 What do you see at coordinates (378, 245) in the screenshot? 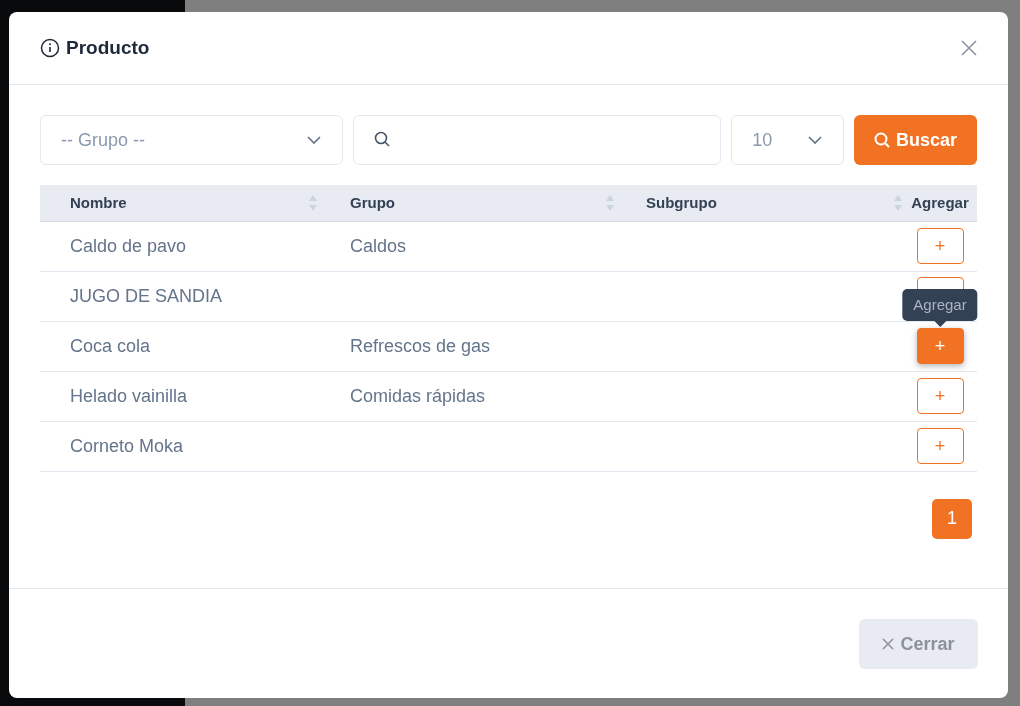
I see `table-cell: Caldos` at bounding box center [378, 245].